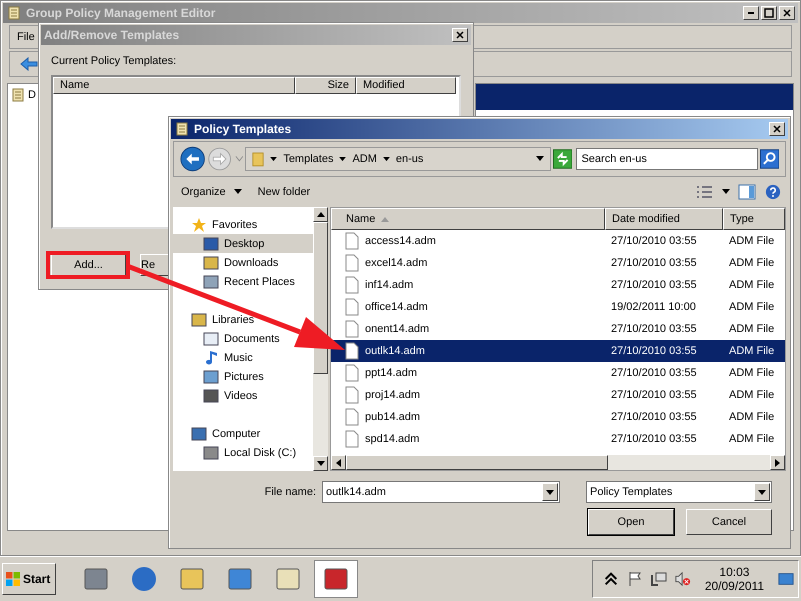  What do you see at coordinates (338, 462) in the screenshot?
I see `left-arrow-icon` at bounding box center [338, 462].